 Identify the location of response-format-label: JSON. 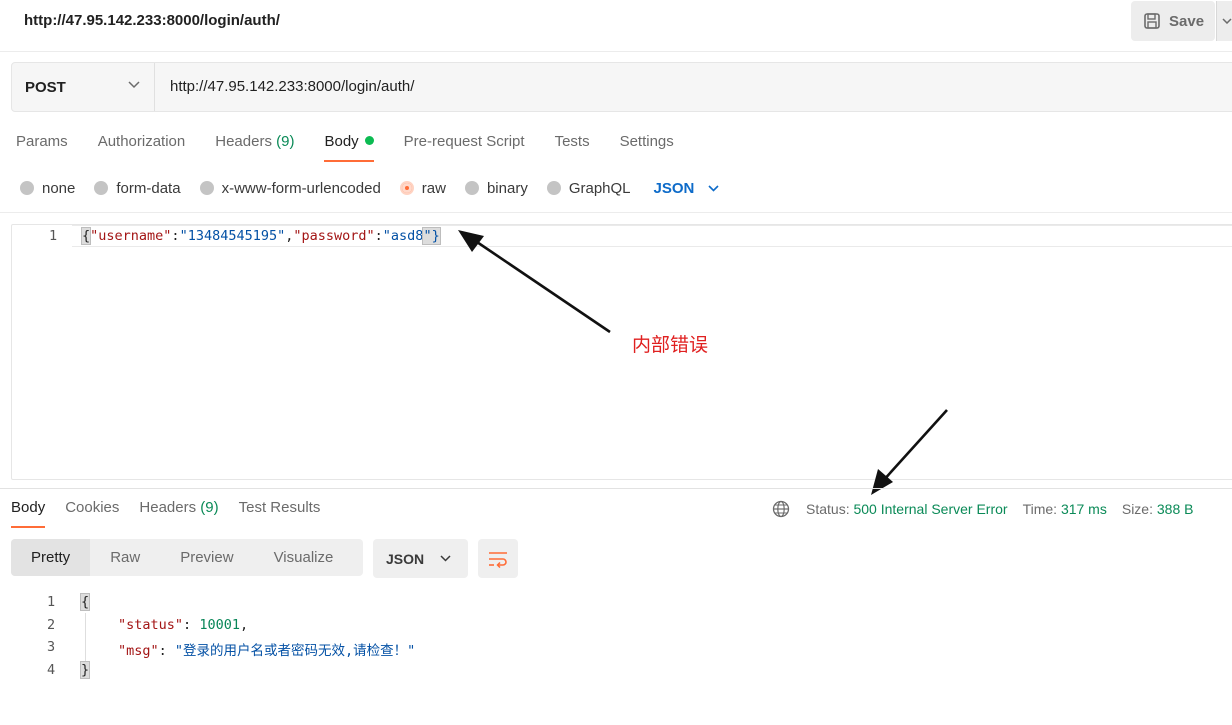
(405, 558).